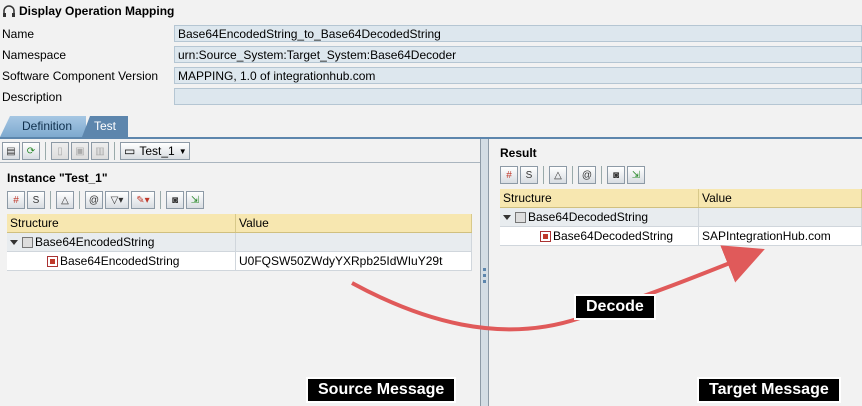  What do you see at coordinates (558, 288) in the screenshot?
I see `decode-arrow` at bounding box center [558, 288].